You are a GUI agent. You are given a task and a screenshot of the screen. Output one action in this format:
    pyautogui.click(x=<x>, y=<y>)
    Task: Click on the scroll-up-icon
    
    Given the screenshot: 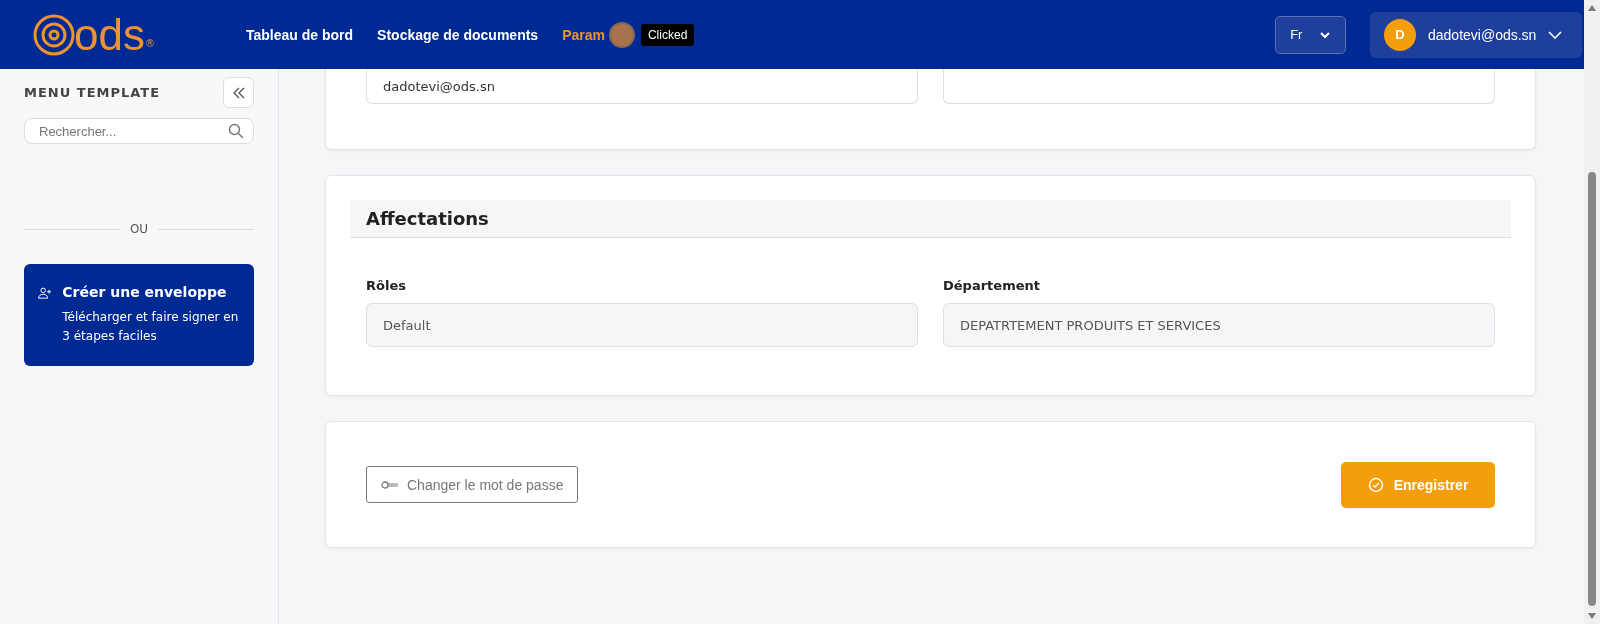 What is the action you would take?
    pyautogui.click(x=1592, y=8)
    